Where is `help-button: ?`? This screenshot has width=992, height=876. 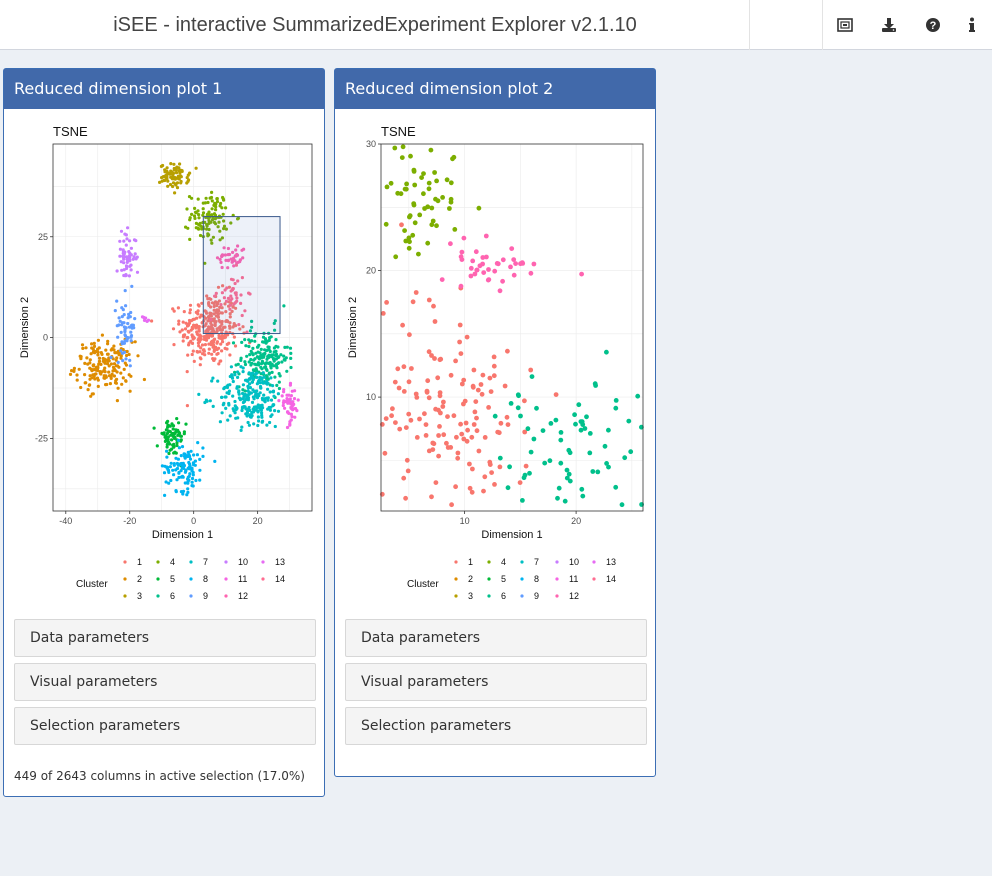 help-button: ? is located at coordinates (933, 25).